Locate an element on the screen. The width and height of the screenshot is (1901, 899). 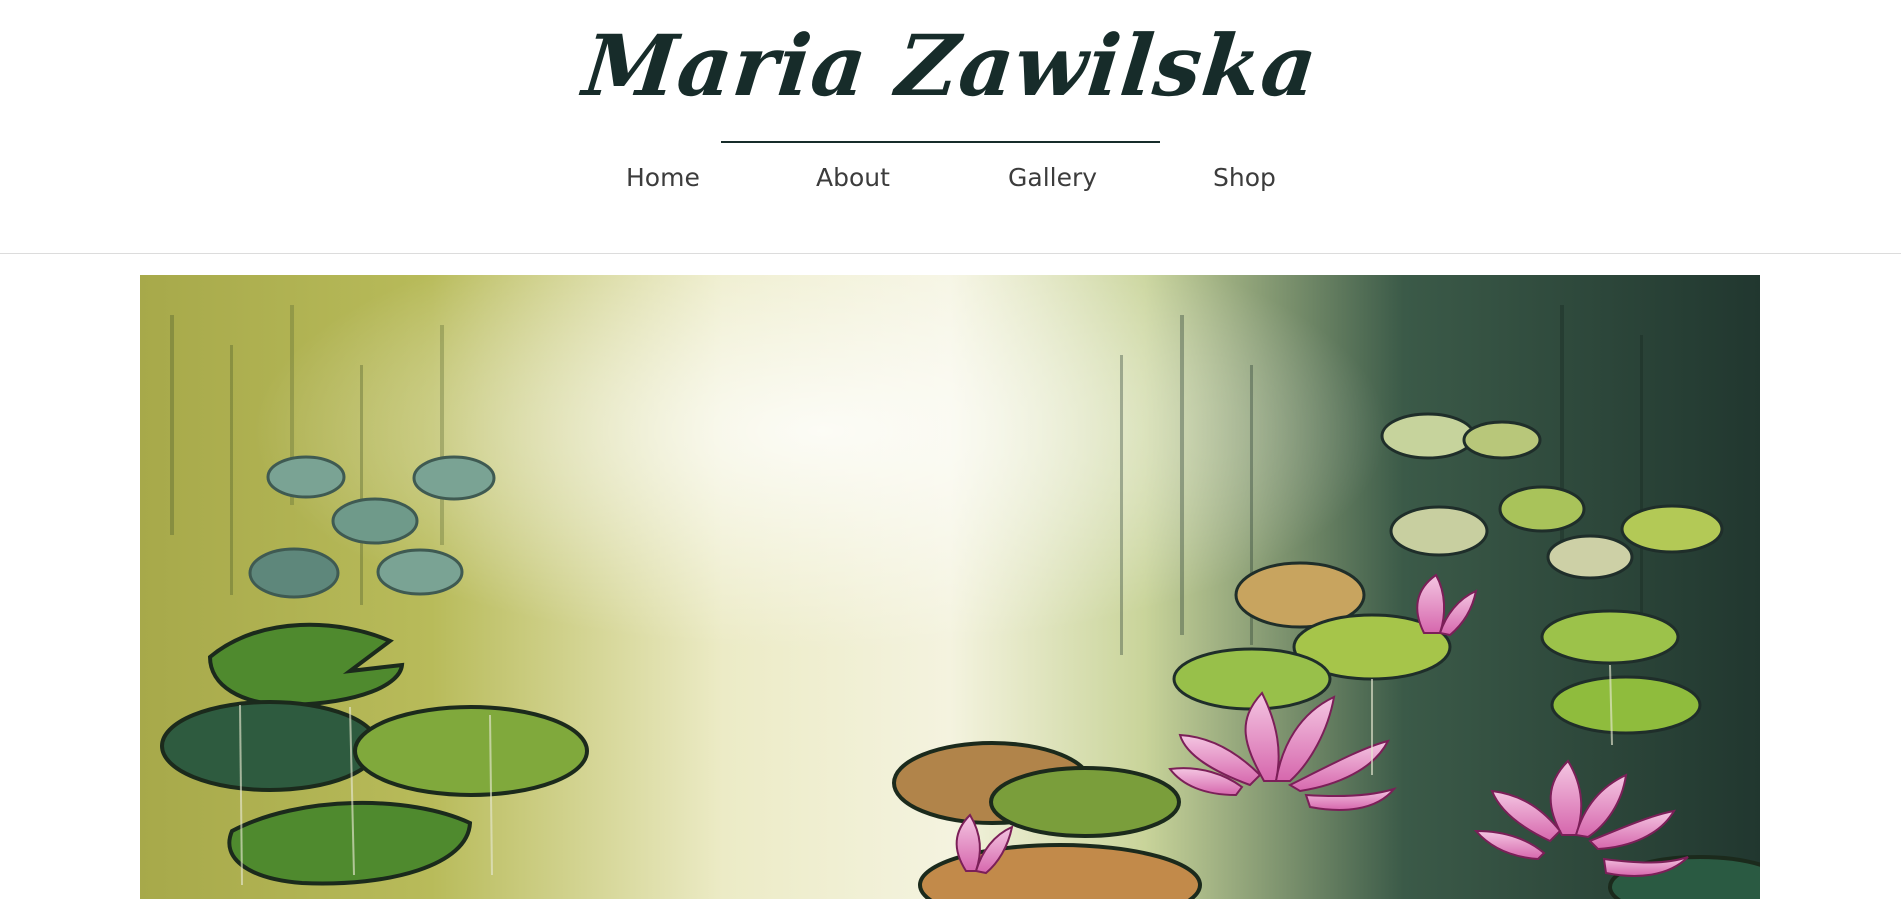
logo-underline is located at coordinates (940, 142).